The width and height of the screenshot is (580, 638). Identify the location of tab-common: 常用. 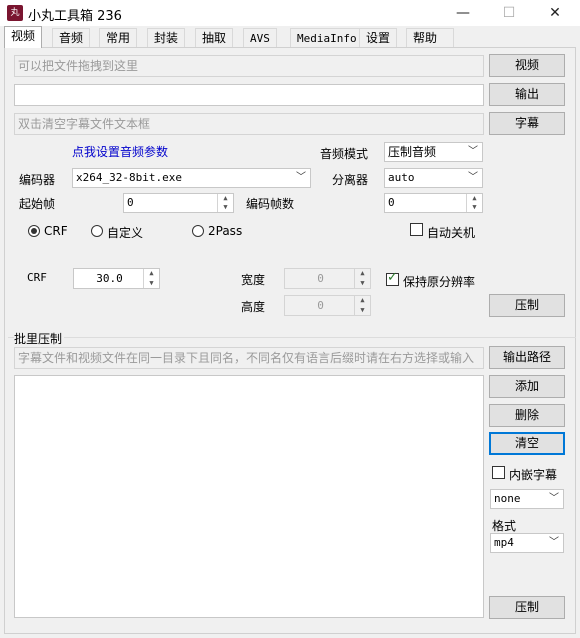
(118, 37).